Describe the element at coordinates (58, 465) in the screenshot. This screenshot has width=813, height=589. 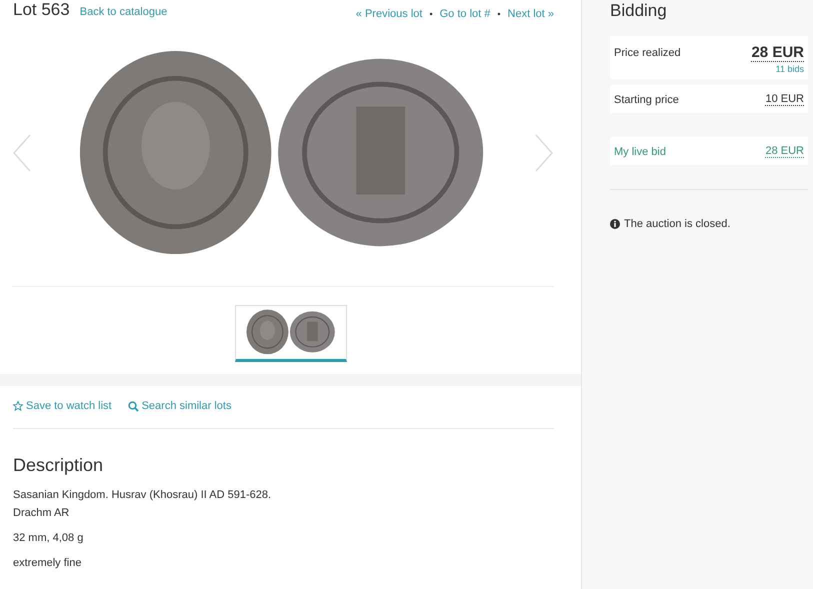
I see `description-heading: Description` at that location.